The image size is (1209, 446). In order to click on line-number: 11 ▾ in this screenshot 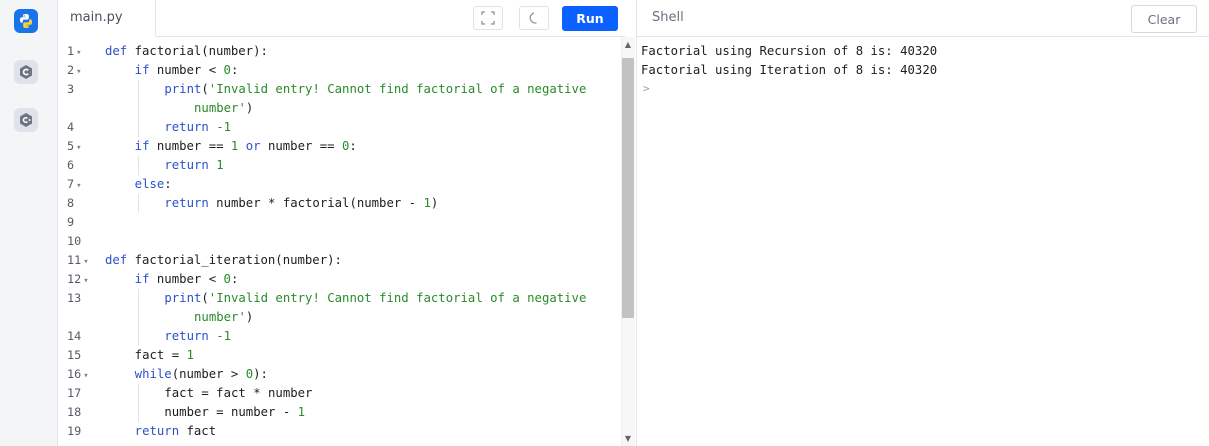, I will do `click(78, 260)`.